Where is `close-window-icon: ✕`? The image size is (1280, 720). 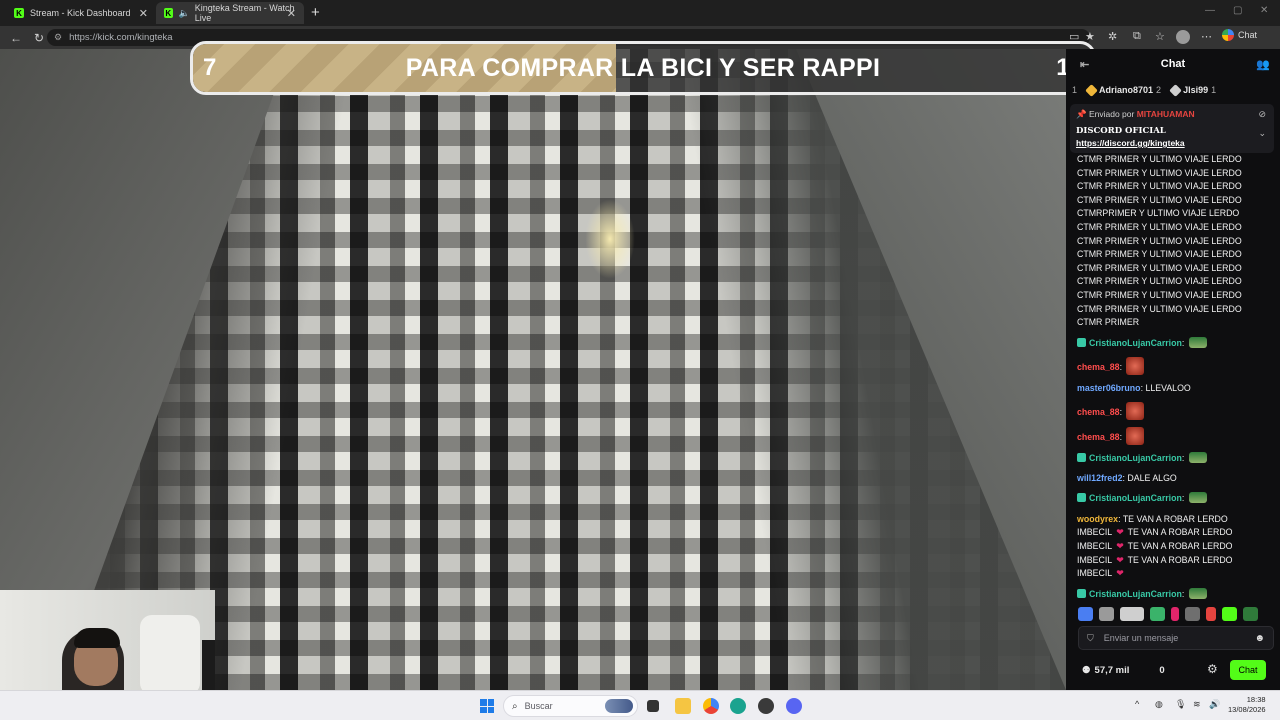
close-window-icon: ✕ is located at coordinates (1264, 10).